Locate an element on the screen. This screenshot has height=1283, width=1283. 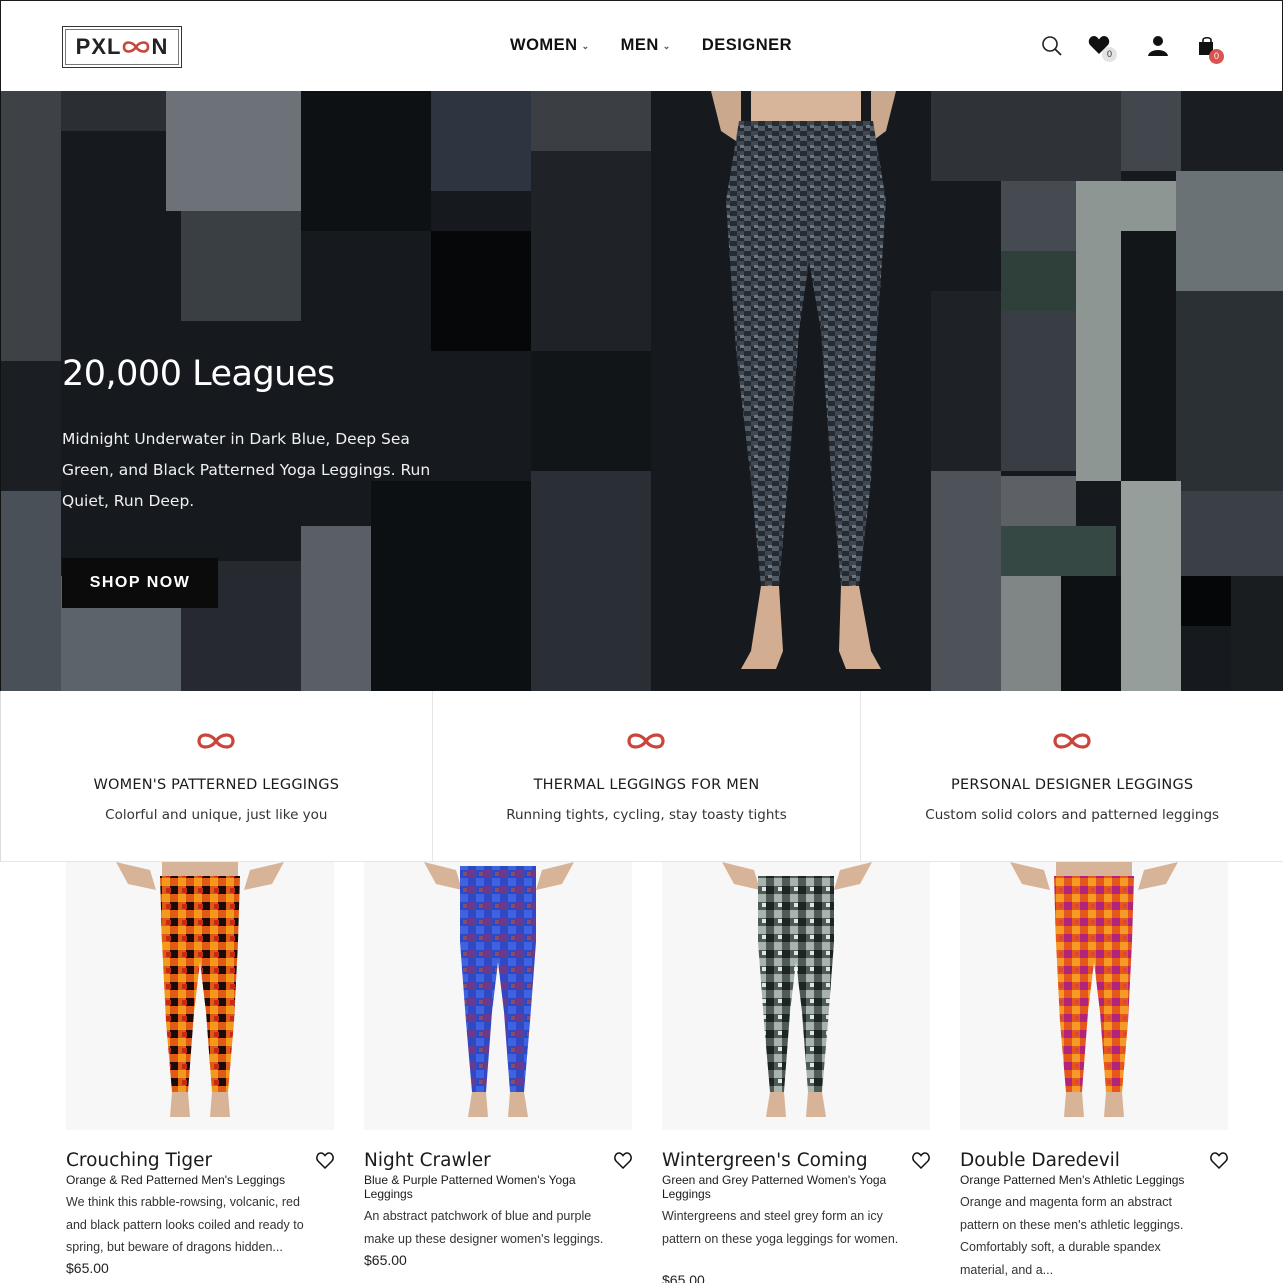
nav-men: MEN ⌄ is located at coordinates (646, 45).